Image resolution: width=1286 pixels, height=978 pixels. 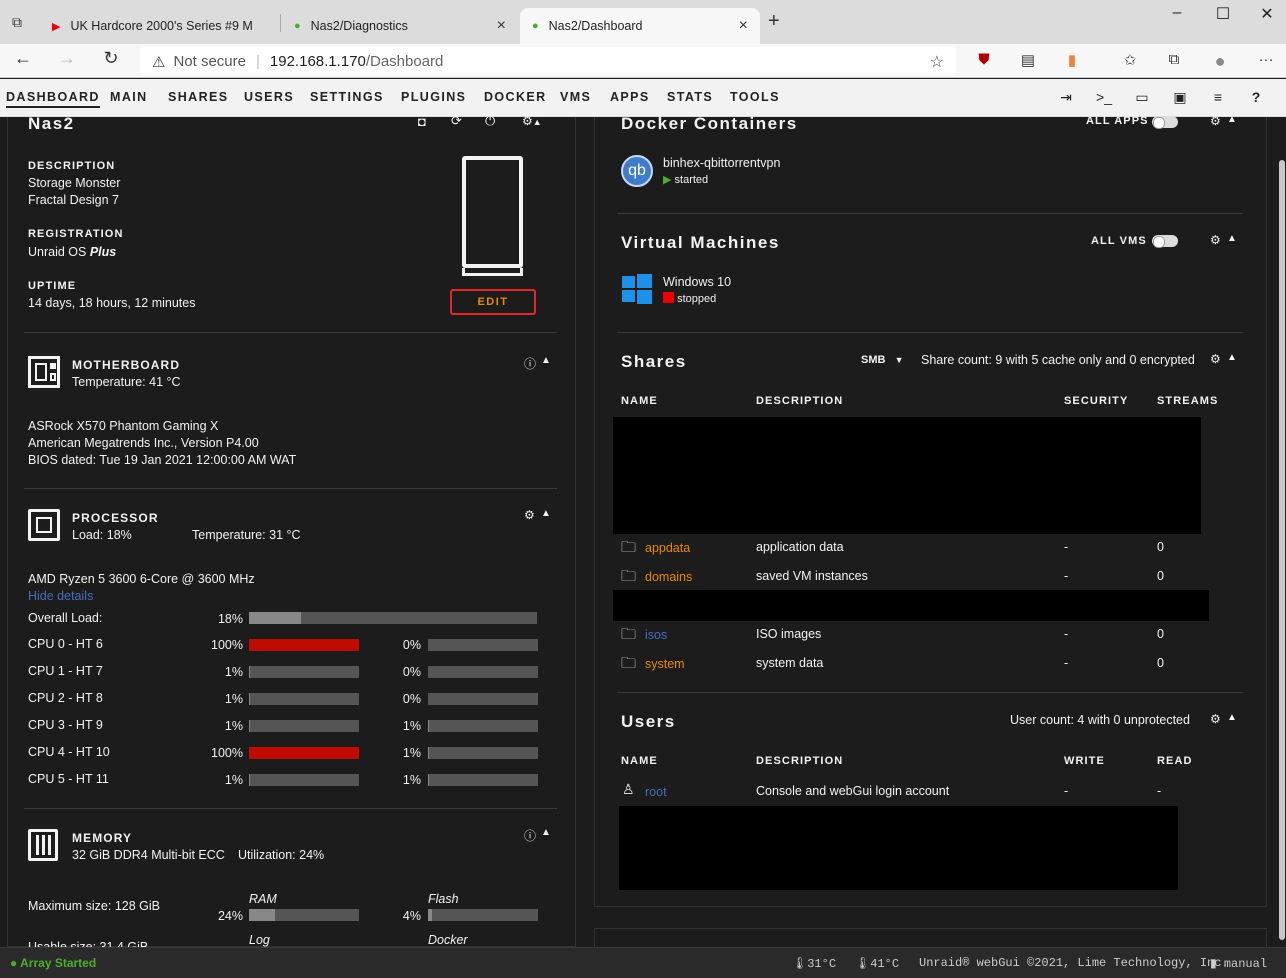 What do you see at coordinates (227, 753) in the screenshot?
I see `cpu-core-pct: 100%` at bounding box center [227, 753].